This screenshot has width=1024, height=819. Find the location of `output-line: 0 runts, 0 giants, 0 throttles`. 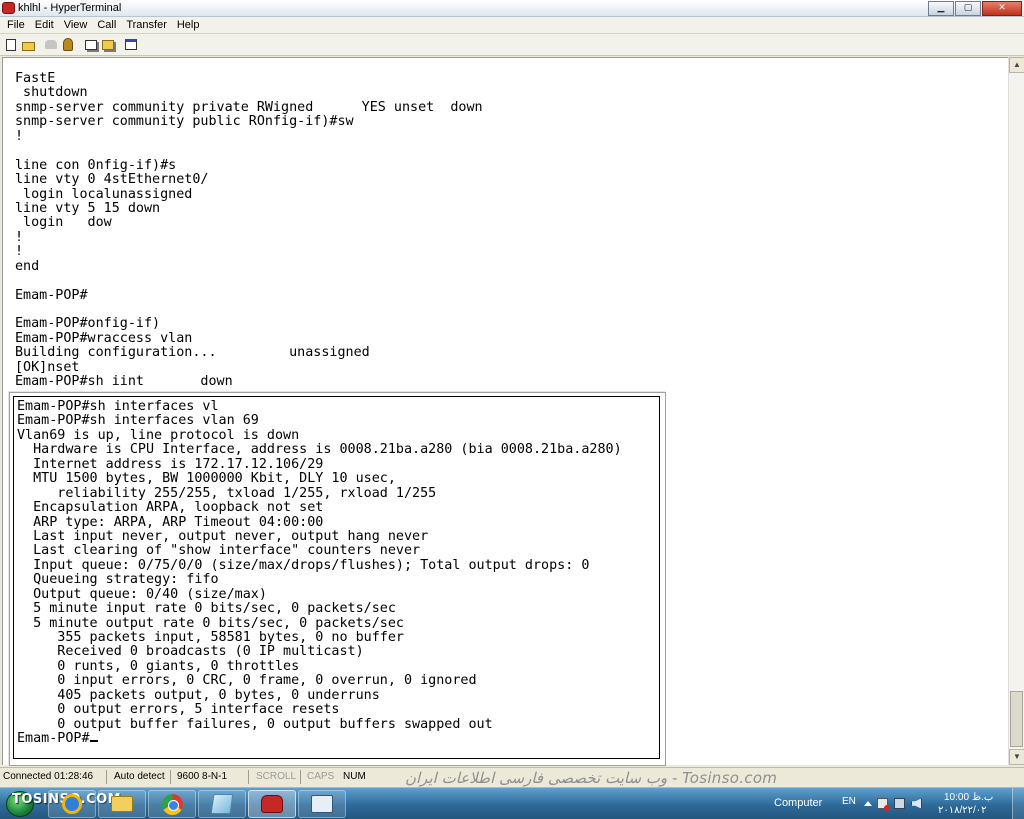

output-line: 0 runts, 0 giants, 0 throttles is located at coordinates (158, 666).